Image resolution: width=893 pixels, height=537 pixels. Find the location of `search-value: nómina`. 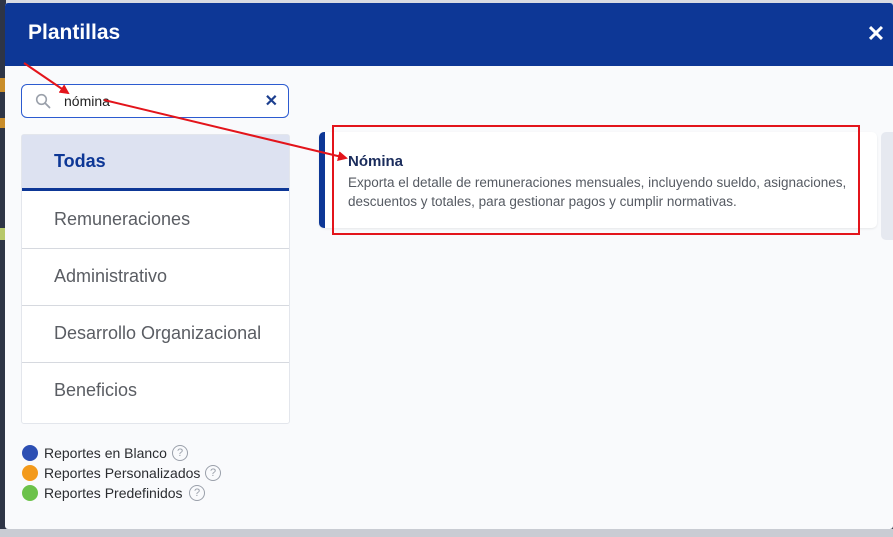

search-value: nómina is located at coordinates (87, 101).